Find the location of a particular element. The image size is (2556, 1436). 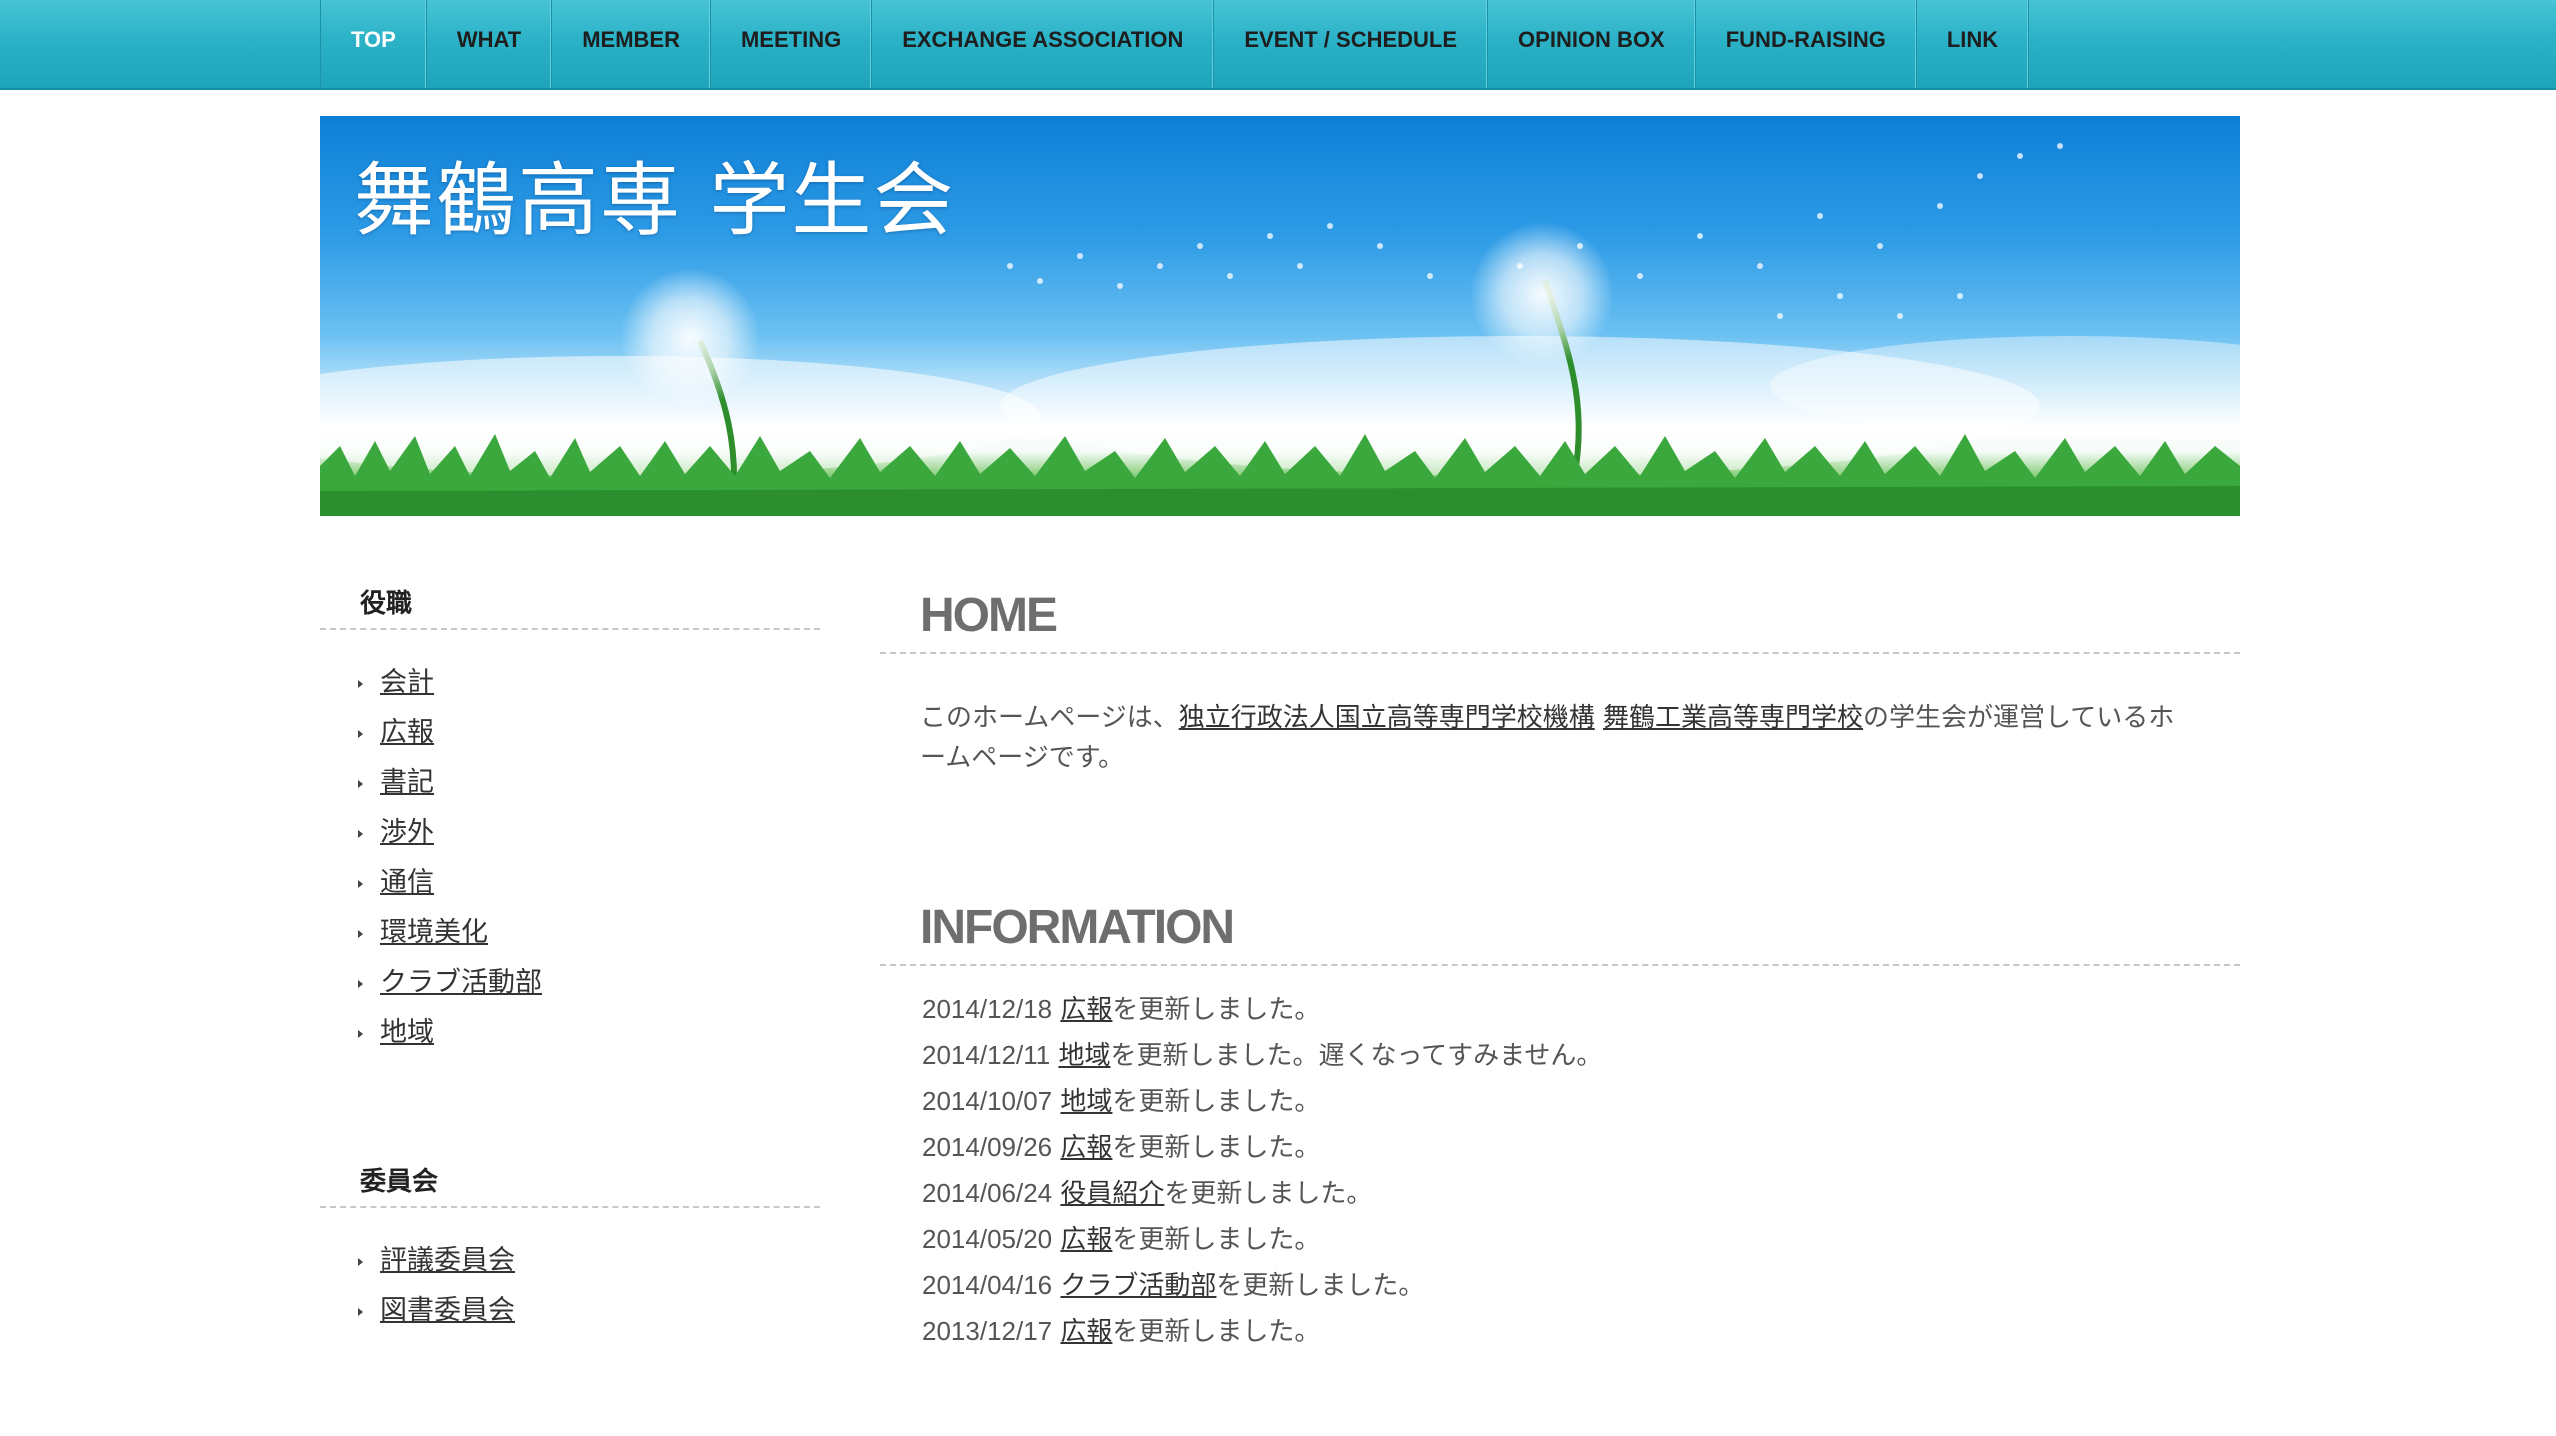

nav-item-top: TOP is located at coordinates (374, 44).